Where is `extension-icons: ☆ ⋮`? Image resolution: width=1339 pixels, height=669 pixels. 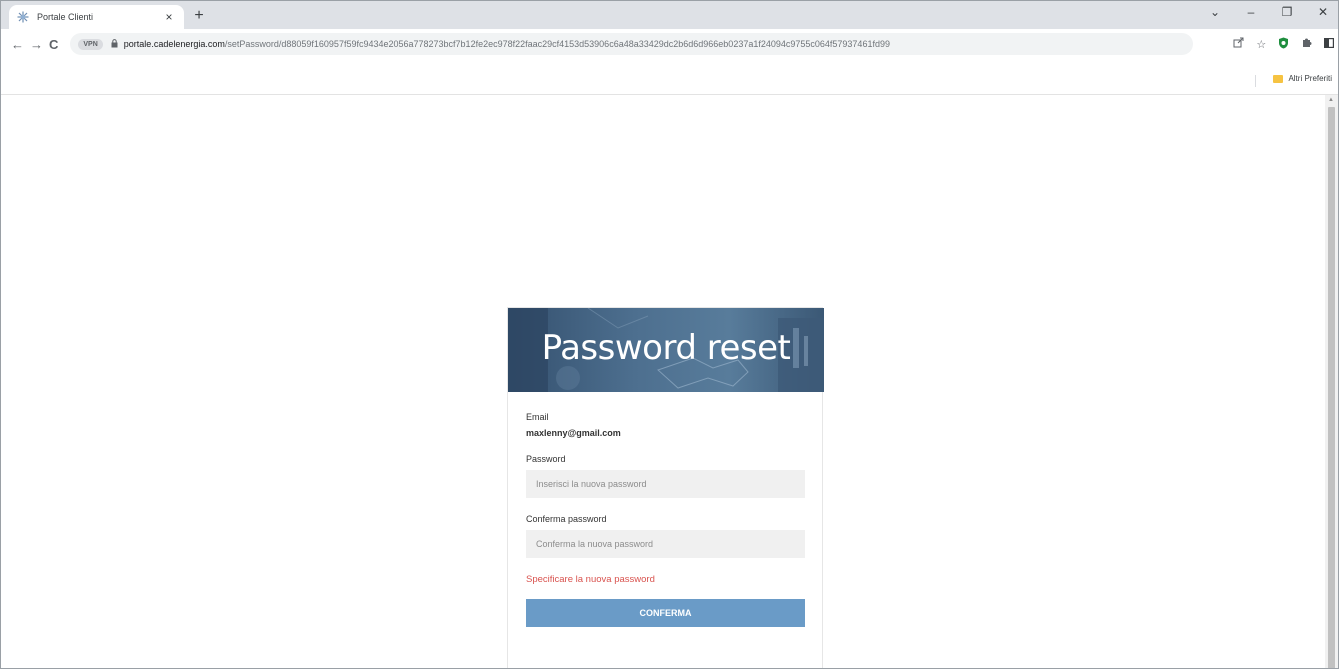
extension-icons: ☆ ⋮ is located at coordinates (1285, 44).